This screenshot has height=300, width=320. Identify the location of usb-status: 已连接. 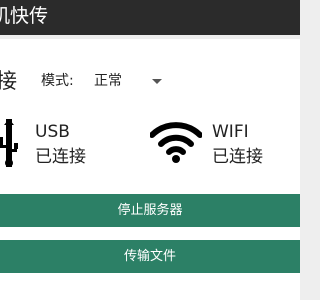
(60, 157).